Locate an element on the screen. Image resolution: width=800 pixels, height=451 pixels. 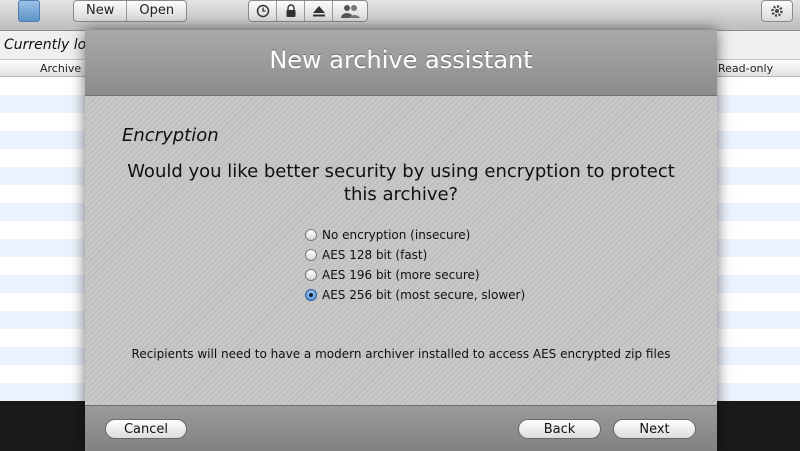
lock-icon is located at coordinates (290, 10).